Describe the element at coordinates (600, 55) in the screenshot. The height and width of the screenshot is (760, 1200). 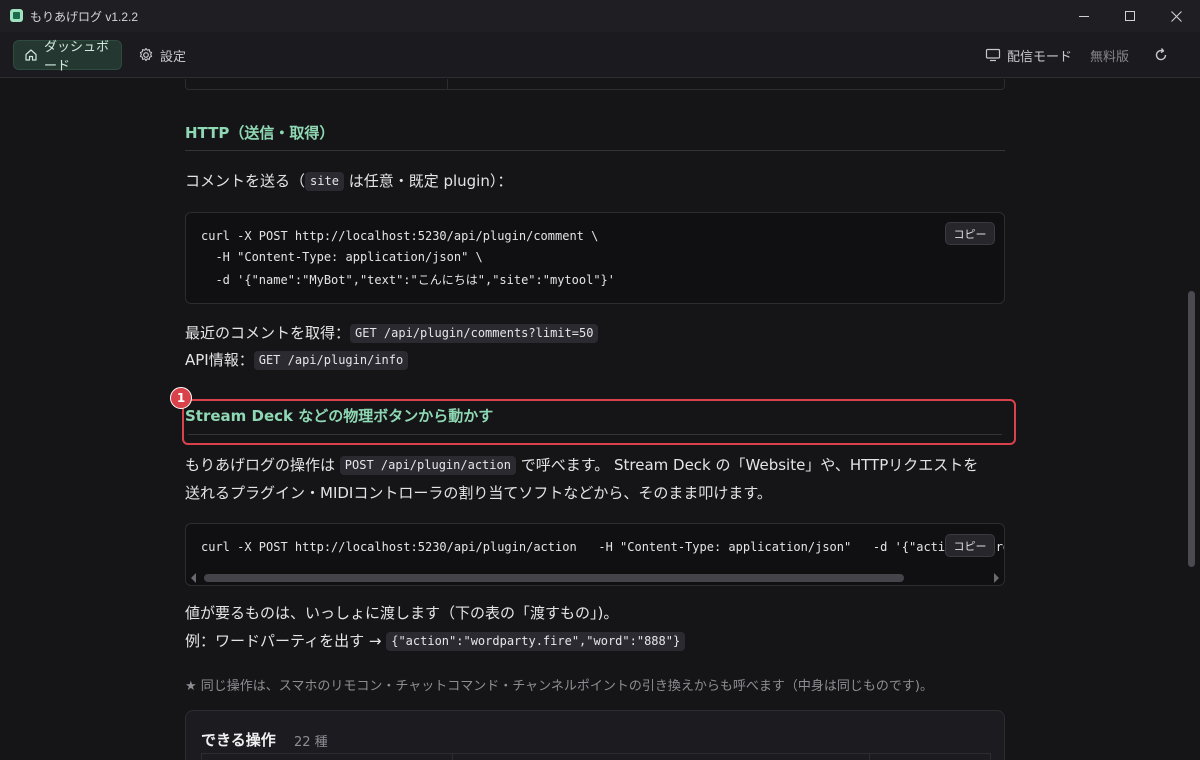
I see `app-toolbar: ダッシュボード 設定 配信モード 無料版` at that location.